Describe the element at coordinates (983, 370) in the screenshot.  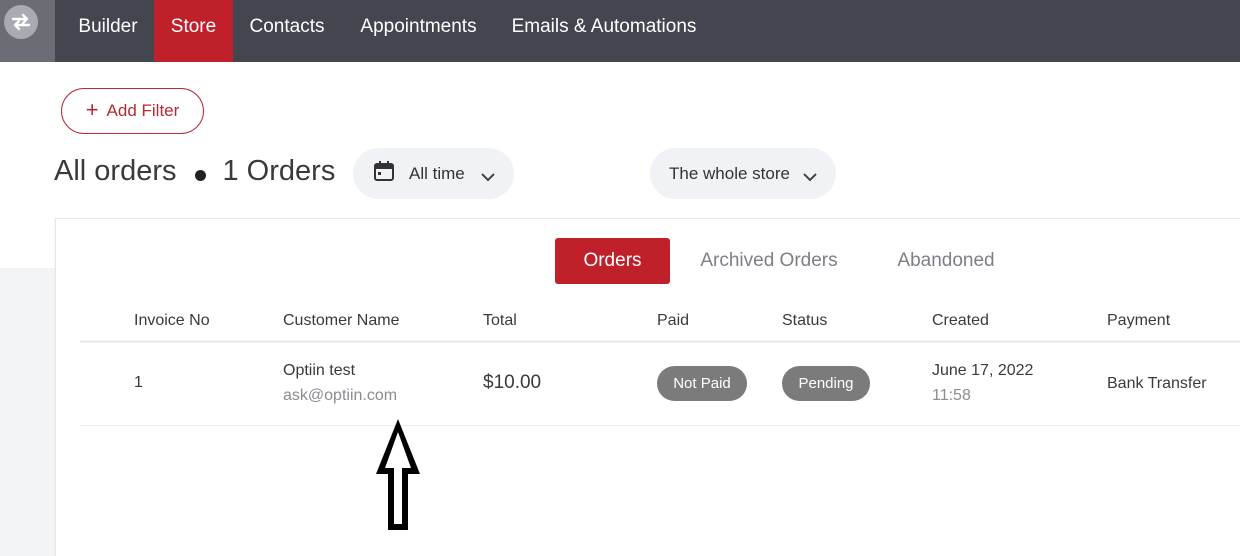
I see `created-date: June 17, 2022` at that location.